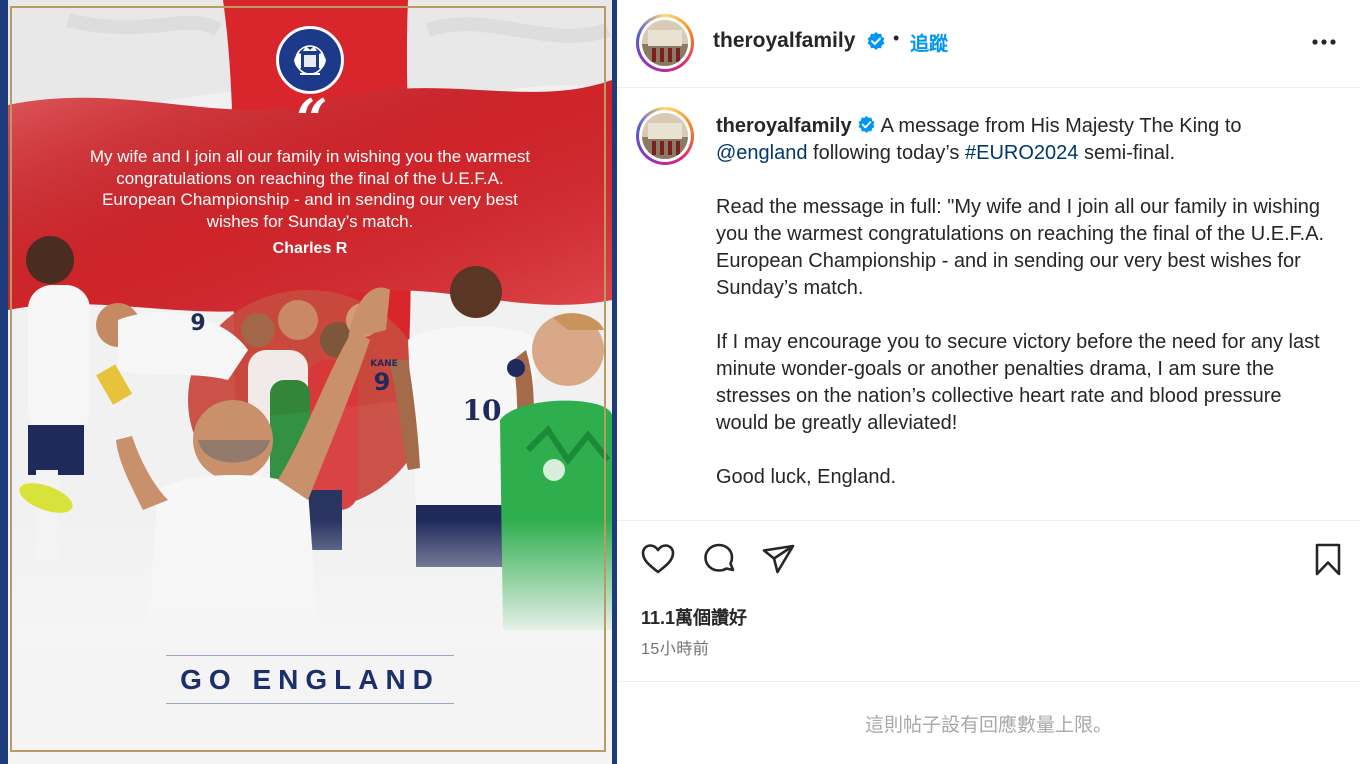 The height and width of the screenshot is (764, 1360). I want to click on banner-rule-bottom, so click(310, 703).